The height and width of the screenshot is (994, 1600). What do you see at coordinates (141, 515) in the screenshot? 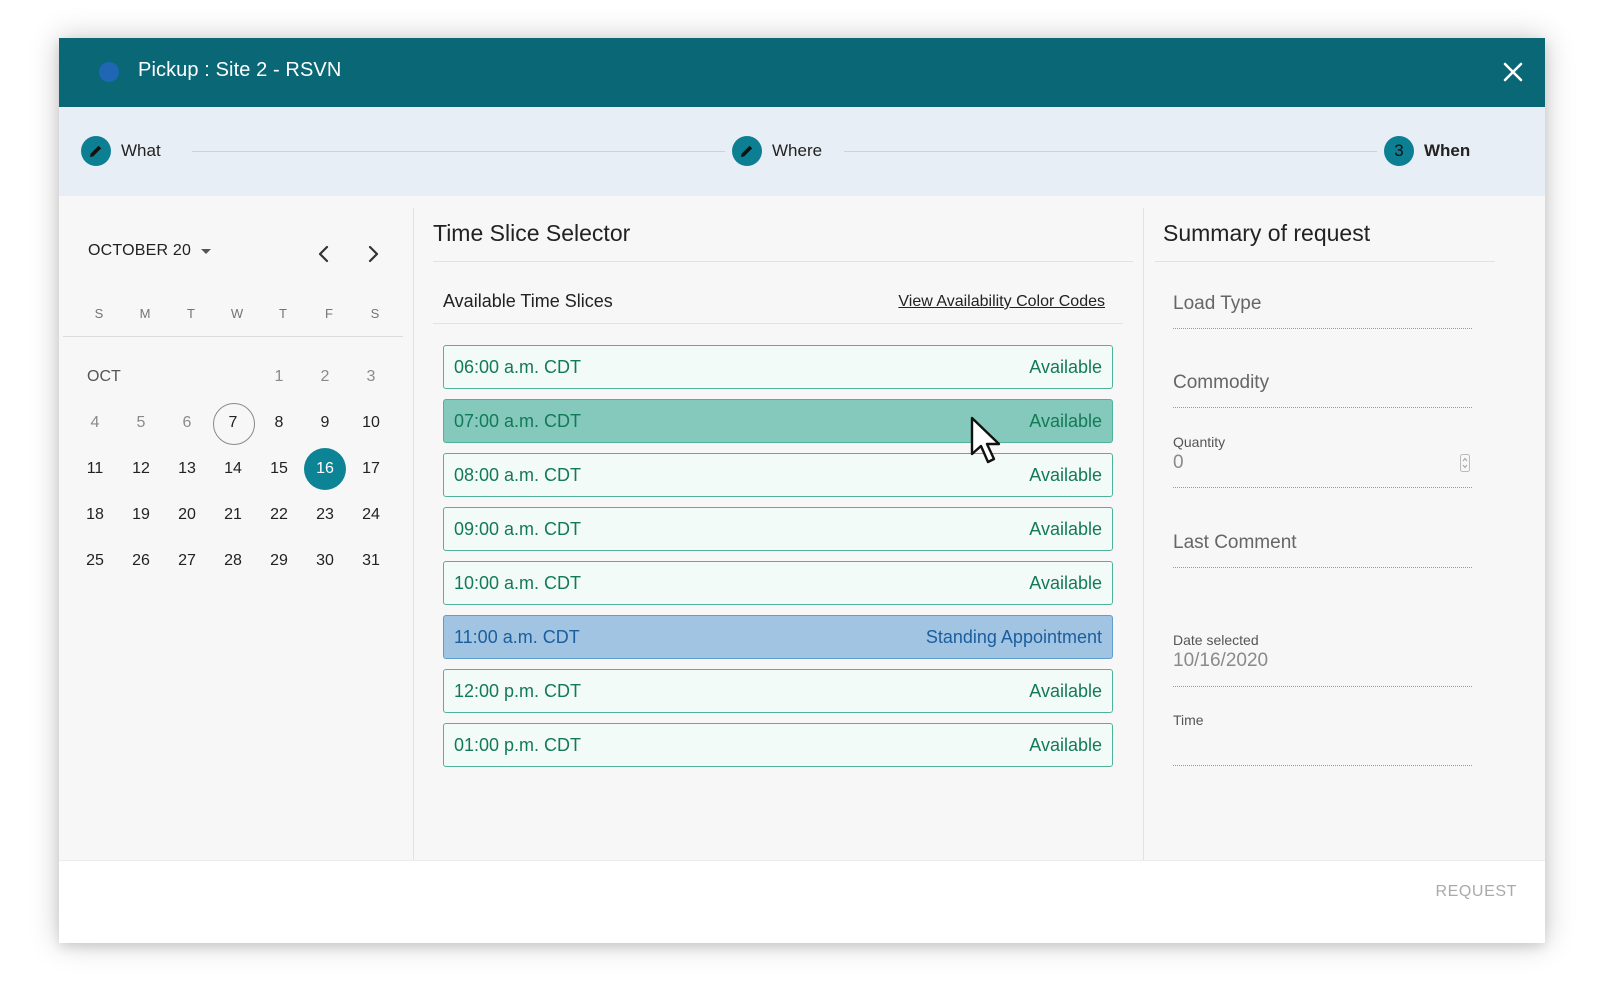
I see `calendar-day: 19` at bounding box center [141, 515].